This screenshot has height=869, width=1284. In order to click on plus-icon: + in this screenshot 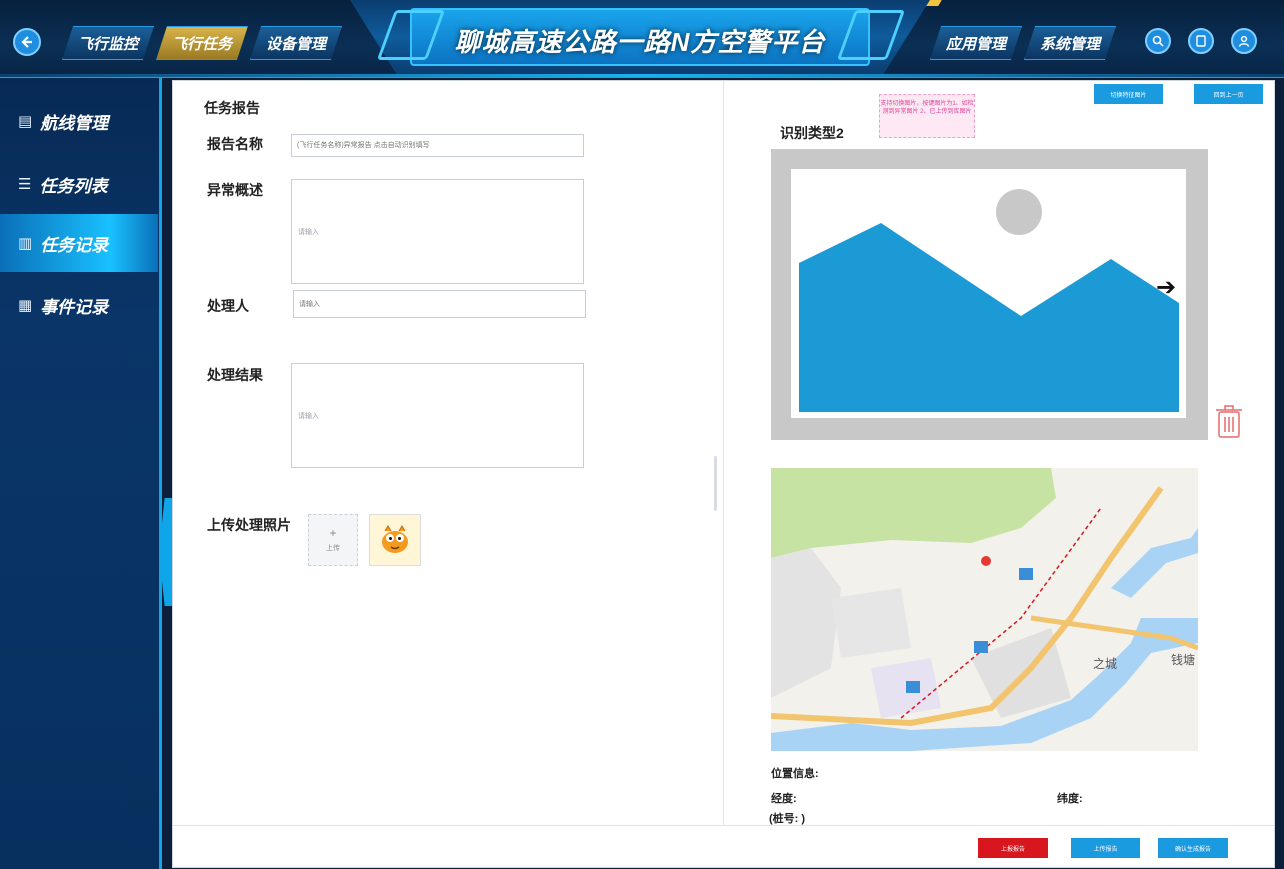, I will do `click(333, 533)`.